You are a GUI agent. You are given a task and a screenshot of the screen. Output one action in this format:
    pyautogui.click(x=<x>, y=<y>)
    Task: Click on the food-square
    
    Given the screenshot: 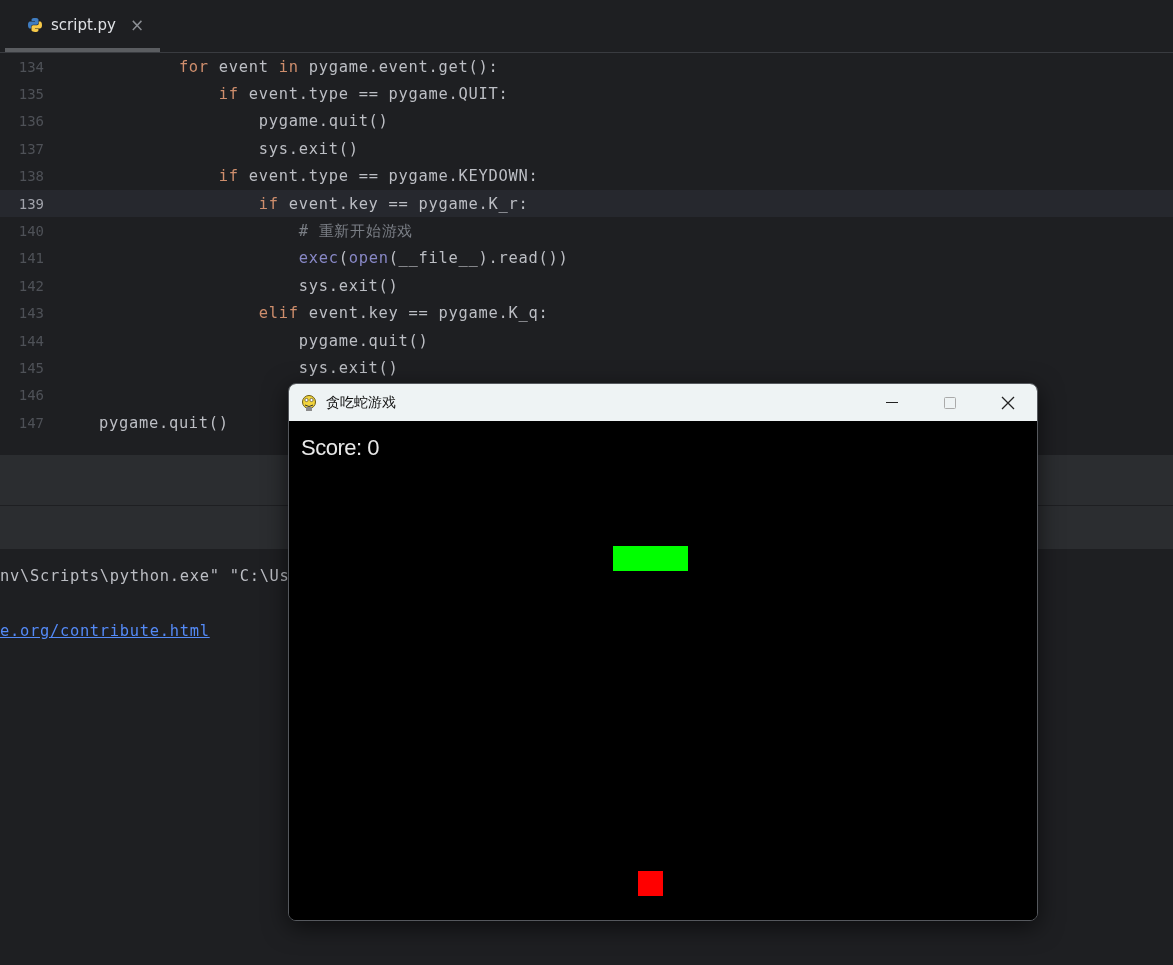 What is the action you would take?
    pyautogui.click(x=650, y=883)
    